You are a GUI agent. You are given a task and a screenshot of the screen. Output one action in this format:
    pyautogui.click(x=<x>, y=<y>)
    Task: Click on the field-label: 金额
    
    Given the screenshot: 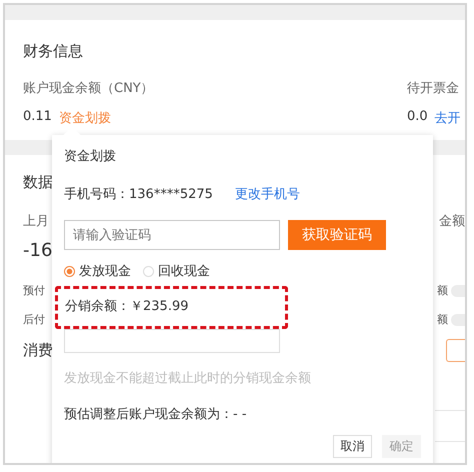 What is the action you would take?
    pyautogui.click(x=452, y=221)
    